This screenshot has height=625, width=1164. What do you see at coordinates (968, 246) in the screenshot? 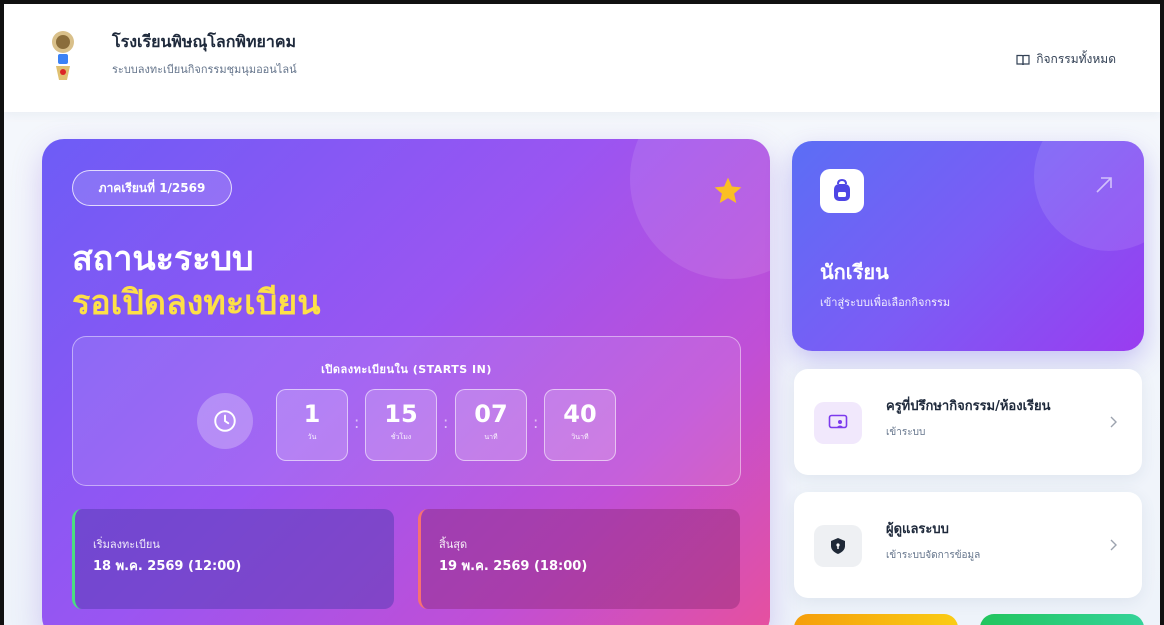
I see `student-login-card: นักเรียน เข้าสู่ระบบเพื่อเลือกกิจกรรม` at bounding box center [968, 246].